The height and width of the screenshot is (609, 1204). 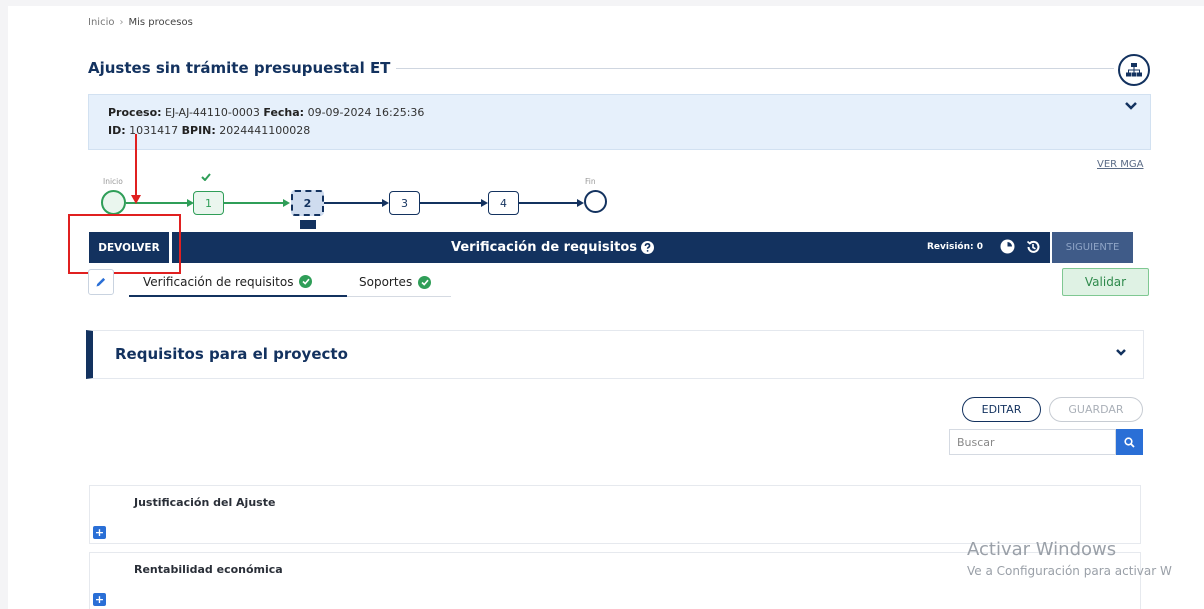 I want to click on pencil-icon, so click(x=101, y=282).